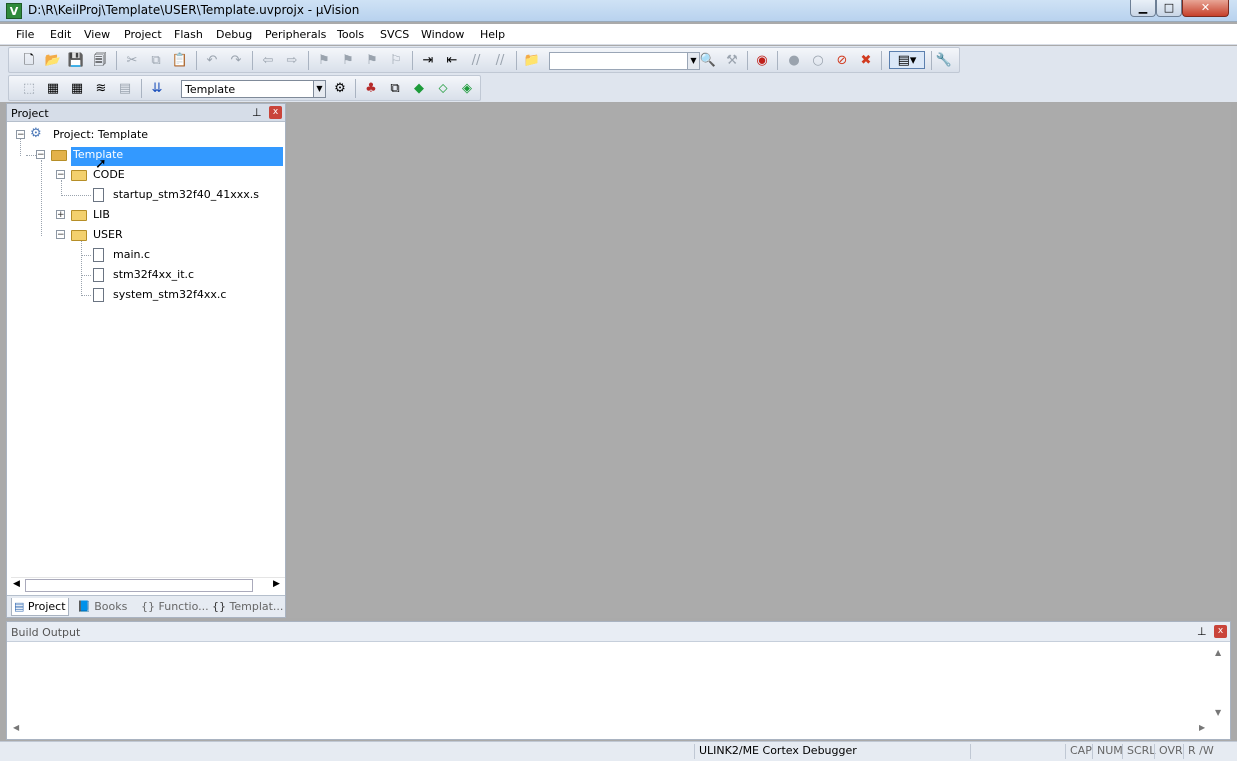  I want to click on tree-file-it: stm32f4xx_it.c, so click(153, 274).